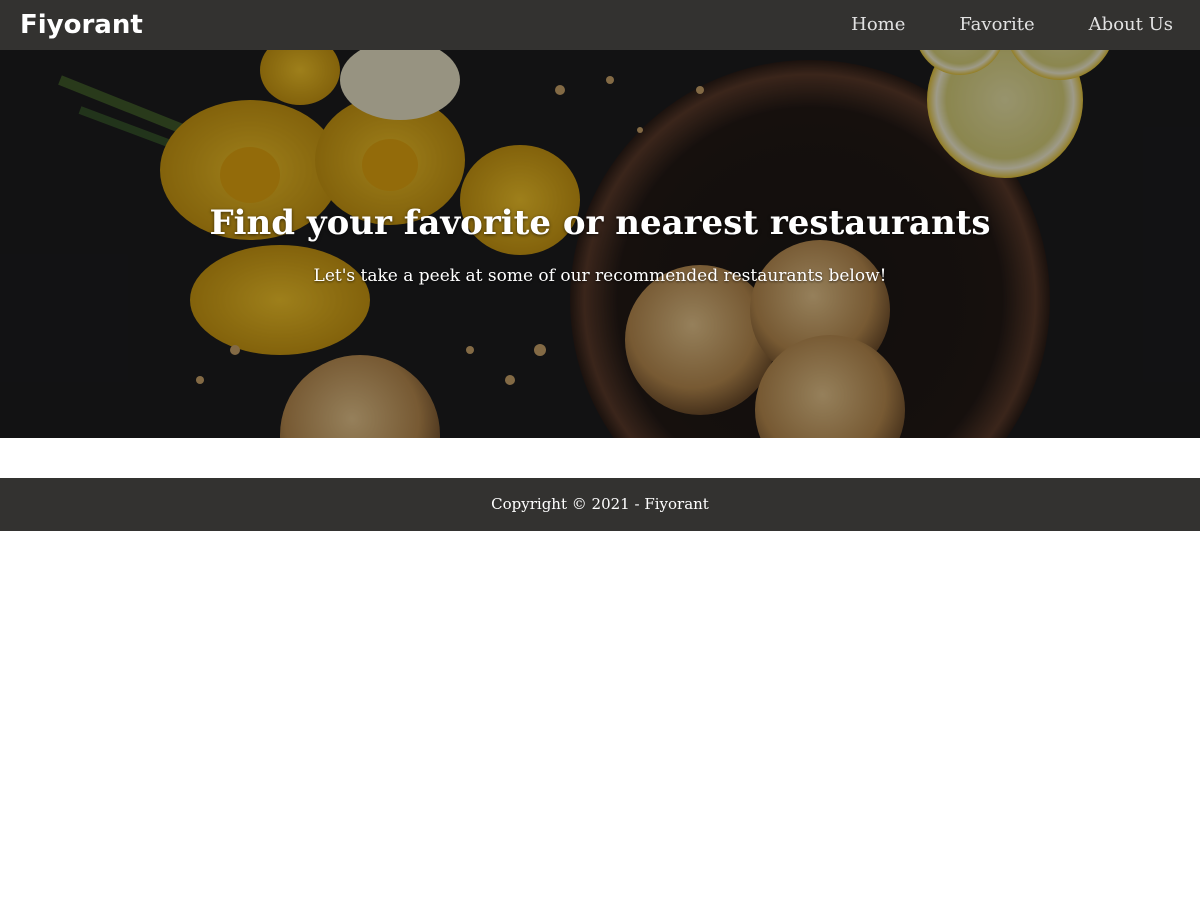 The height and width of the screenshot is (900, 1200). I want to click on nav-item-home: Home, so click(878, 25).